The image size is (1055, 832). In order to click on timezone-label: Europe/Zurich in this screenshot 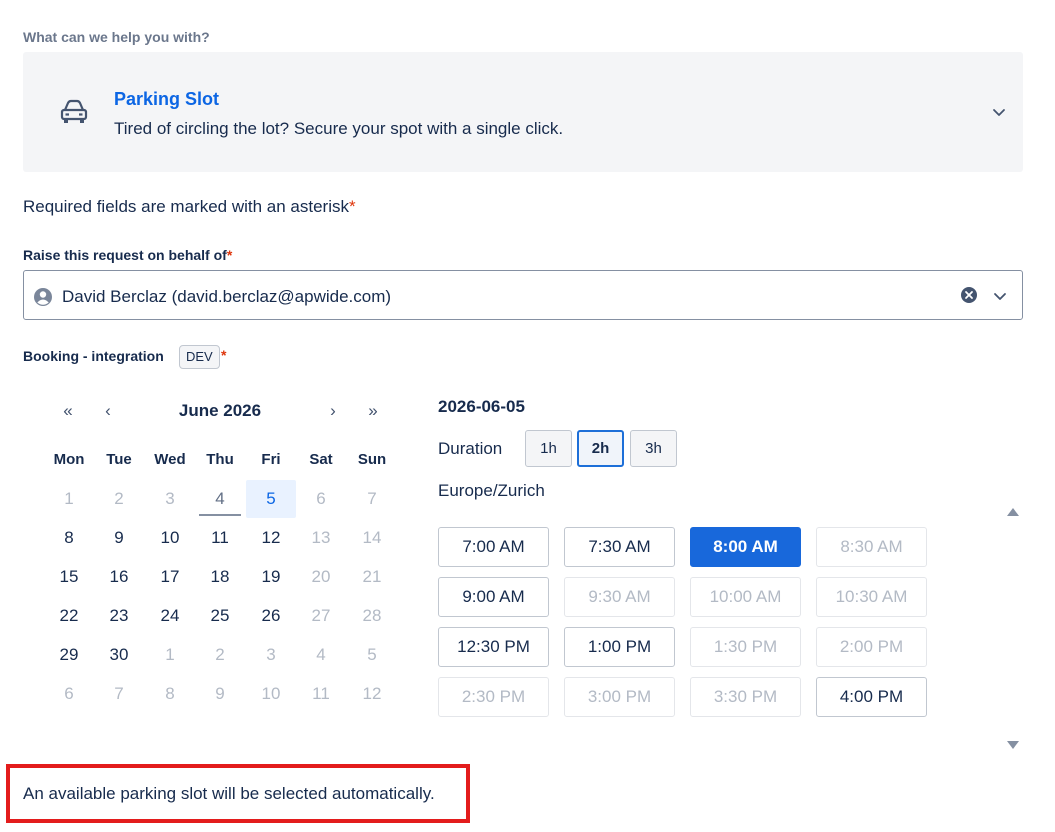, I will do `click(491, 490)`.